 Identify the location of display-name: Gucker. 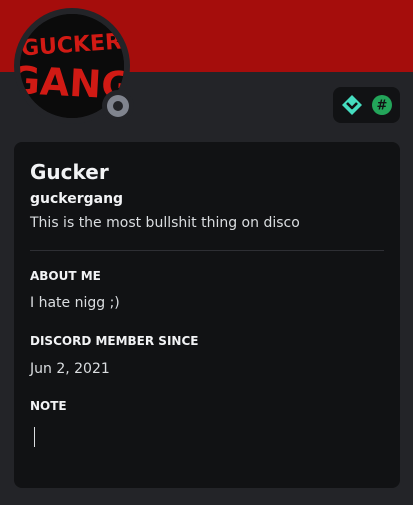
(69, 172).